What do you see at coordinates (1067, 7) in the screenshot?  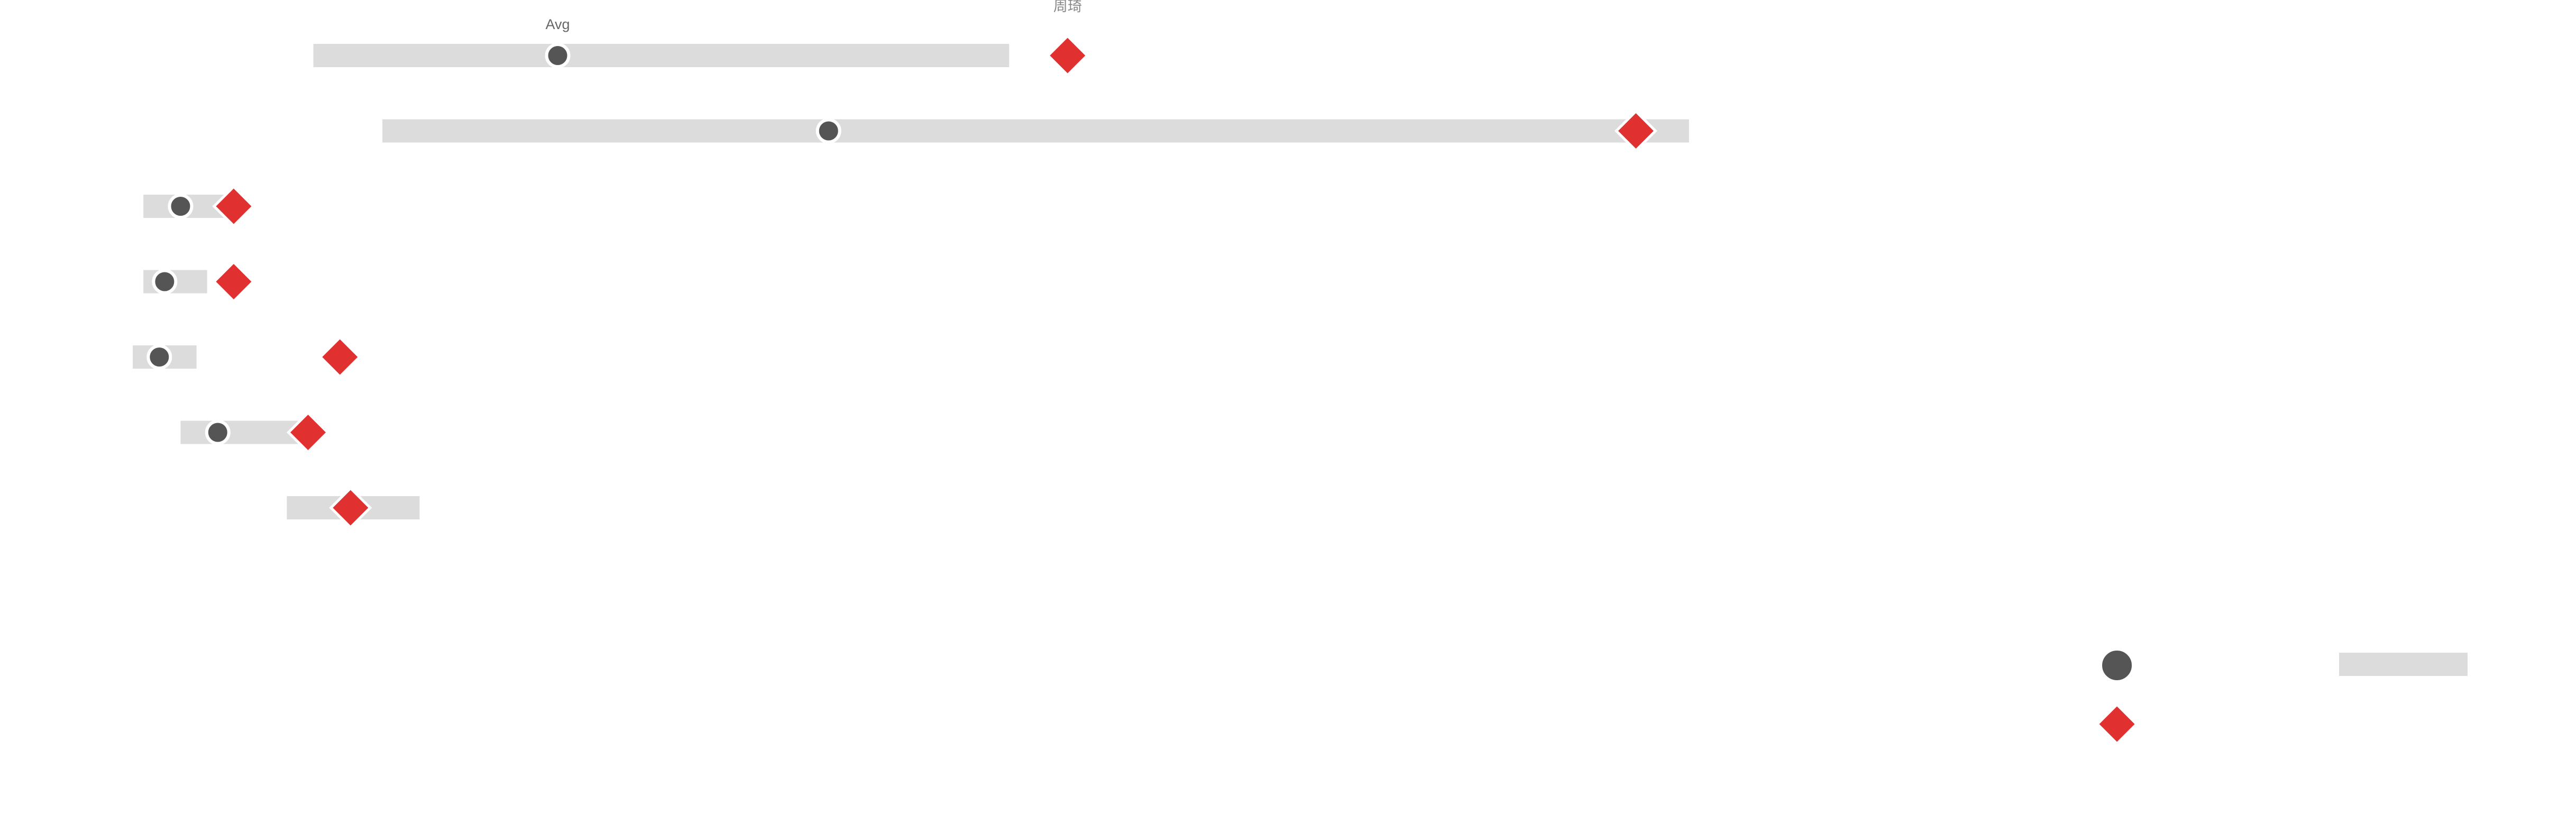 I see `target-annotation: 周琦` at bounding box center [1067, 7].